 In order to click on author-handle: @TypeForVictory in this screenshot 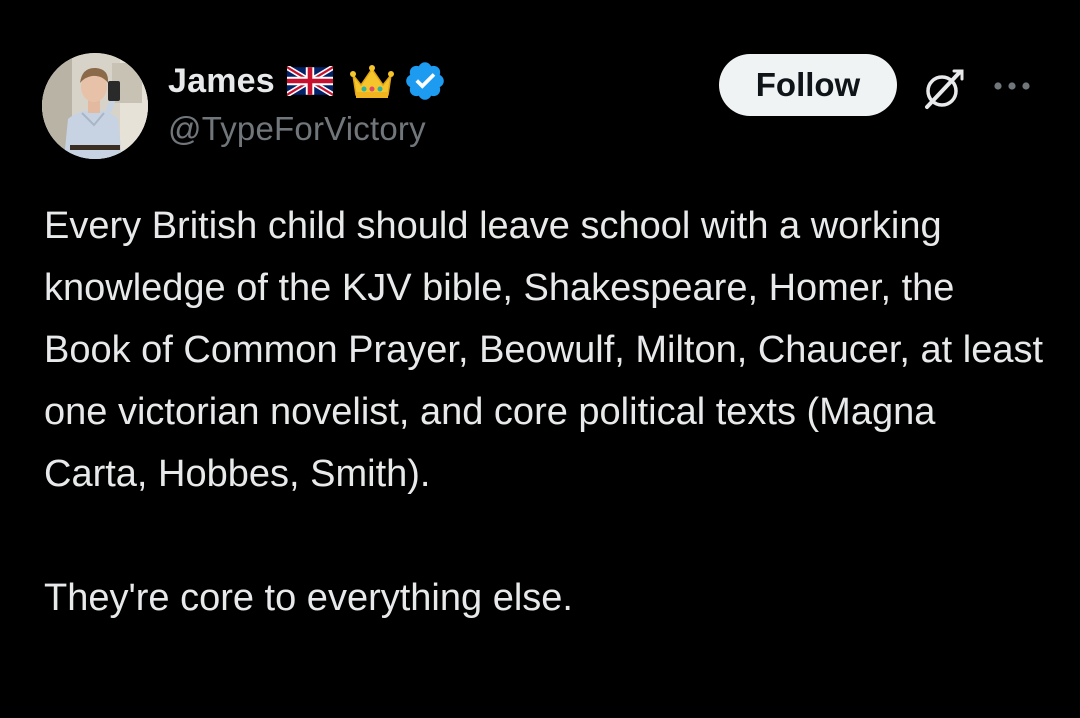, I will do `click(297, 129)`.